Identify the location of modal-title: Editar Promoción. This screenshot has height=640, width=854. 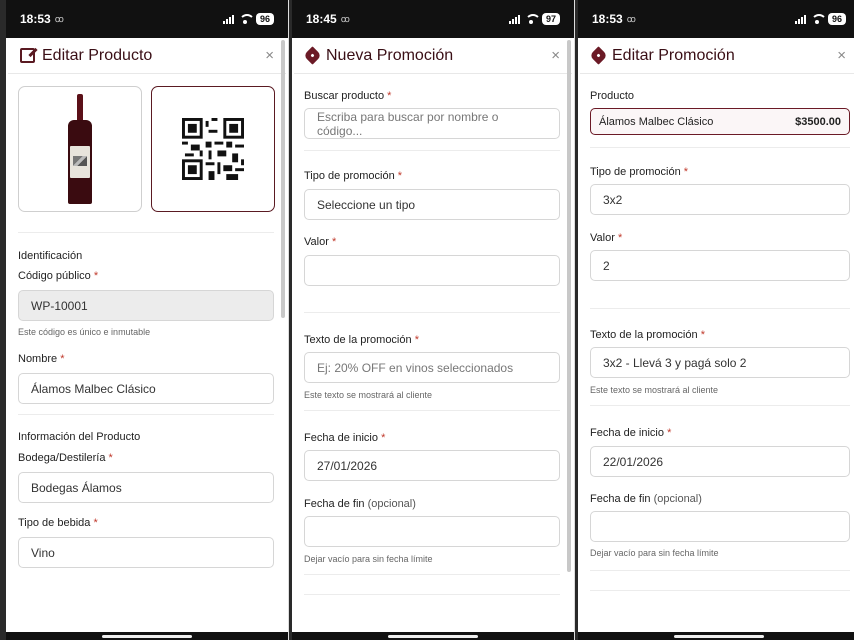
(662, 55).